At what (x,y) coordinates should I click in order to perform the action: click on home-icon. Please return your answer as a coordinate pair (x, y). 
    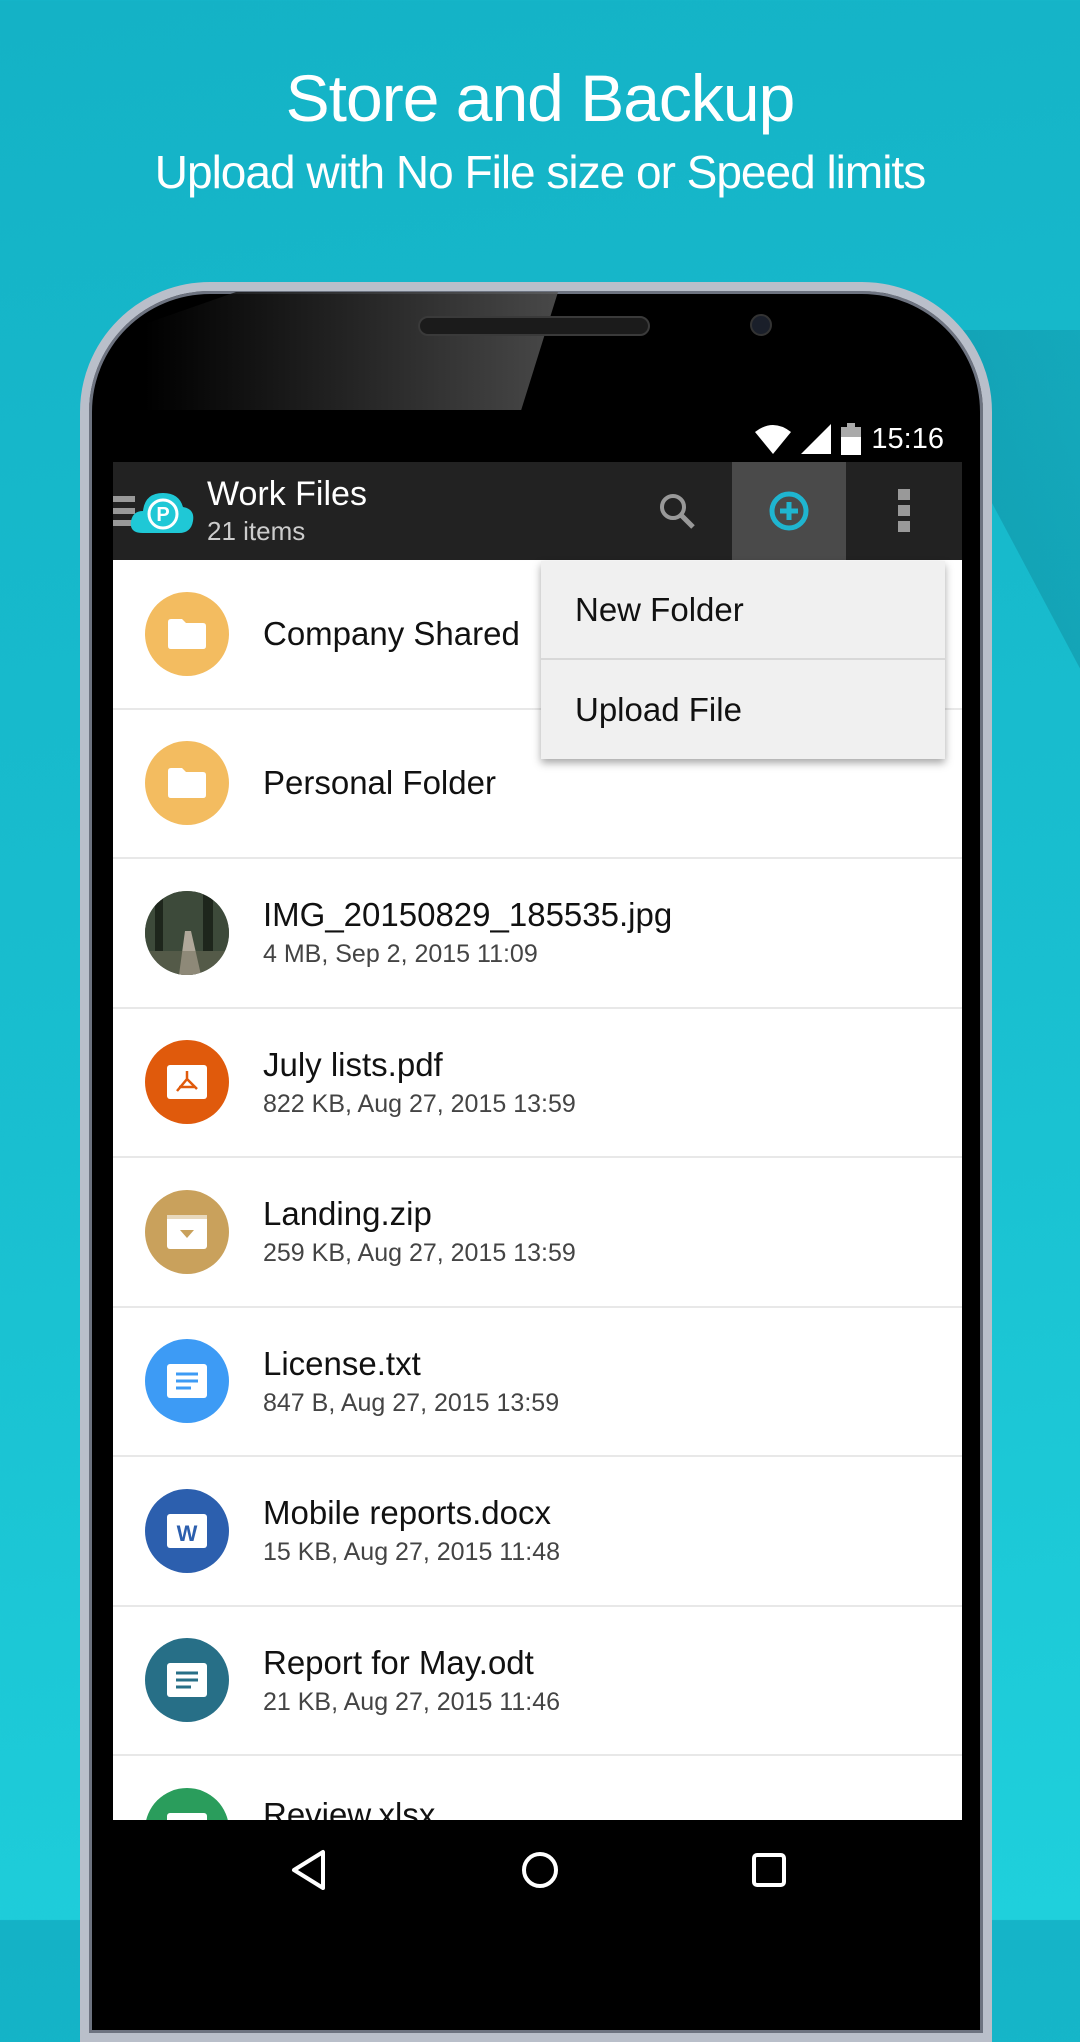
    Looking at the image, I should click on (540, 1870).